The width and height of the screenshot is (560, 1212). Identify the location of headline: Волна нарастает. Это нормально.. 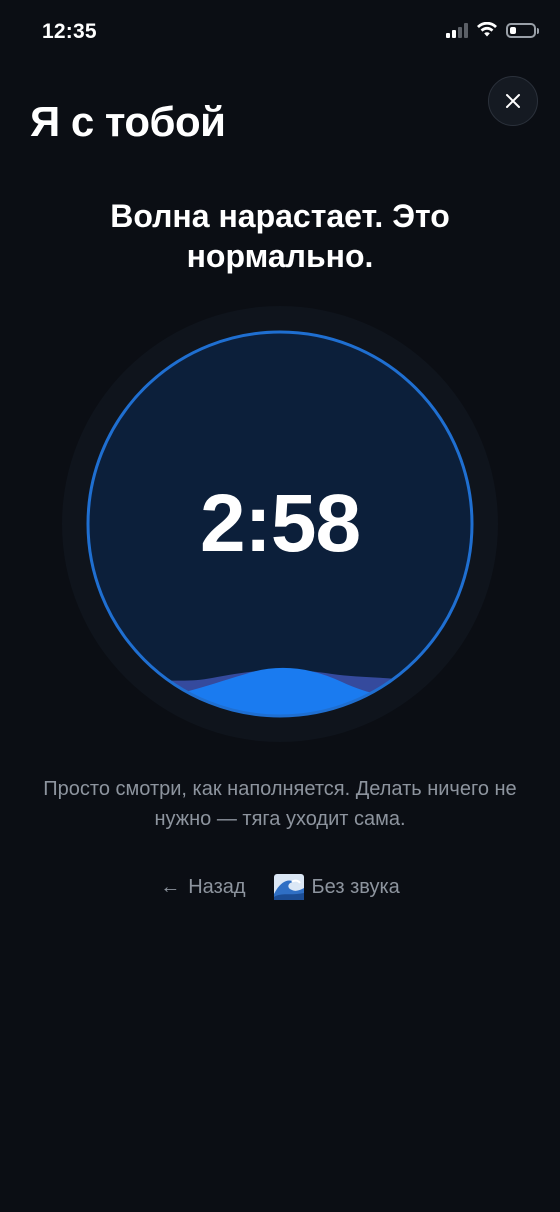
(280, 236).